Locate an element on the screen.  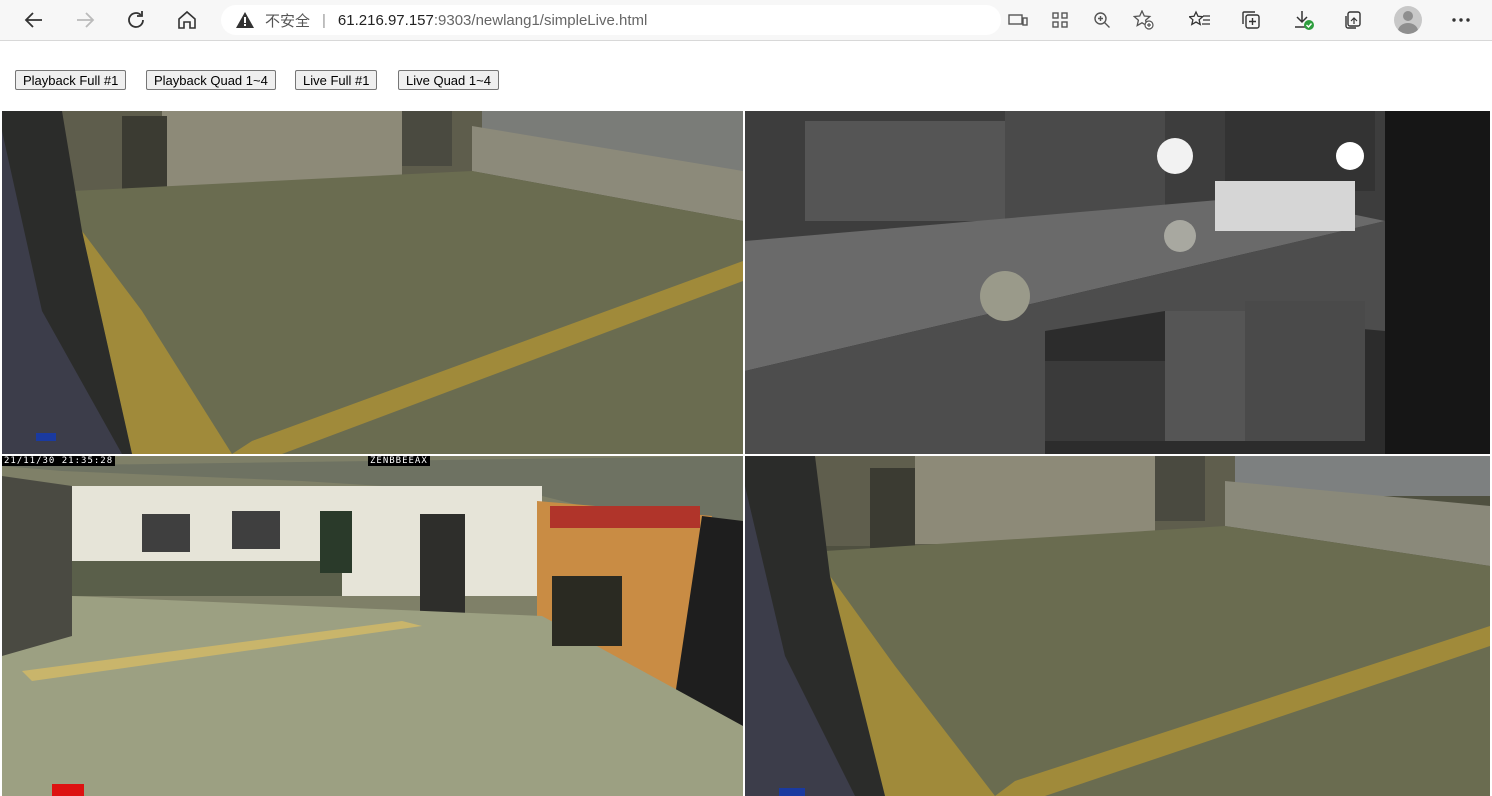
playback-full-button: Playback Full #1 is located at coordinates (71, 80).